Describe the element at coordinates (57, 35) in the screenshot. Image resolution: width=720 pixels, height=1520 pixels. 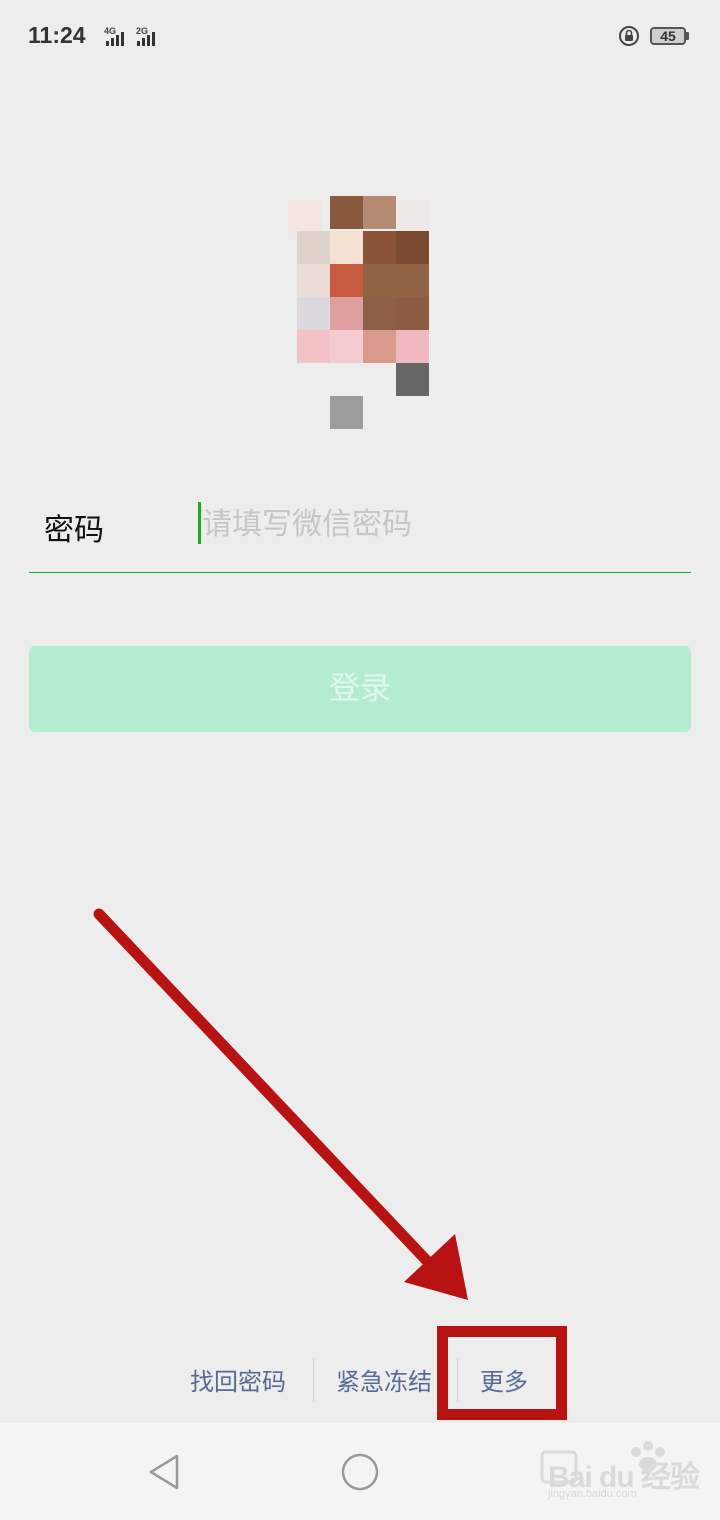
I see `status-time: 11:24` at that location.